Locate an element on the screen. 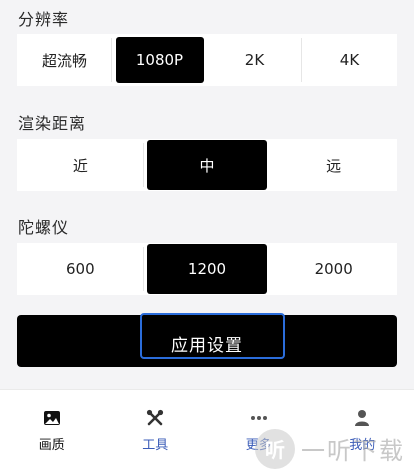 This screenshot has width=414, height=471. resolution-selector: 超流畅 1080P 2K 4K is located at coordinates (207, 60).